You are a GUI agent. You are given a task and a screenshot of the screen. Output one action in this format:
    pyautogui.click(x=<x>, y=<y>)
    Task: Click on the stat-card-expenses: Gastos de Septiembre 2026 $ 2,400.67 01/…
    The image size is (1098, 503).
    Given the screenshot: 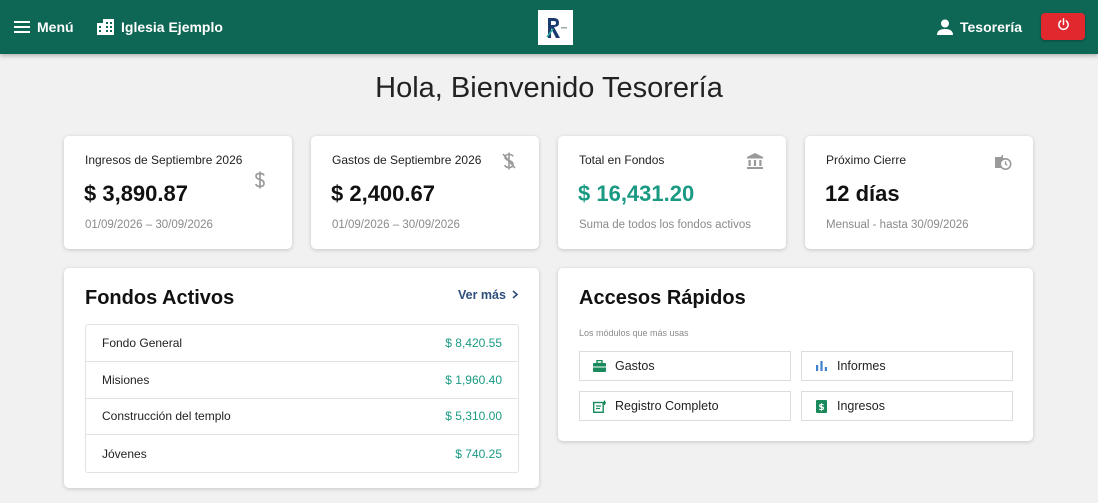 What is the action you would take?
    pyautogui.click(x=425, y=192)
    